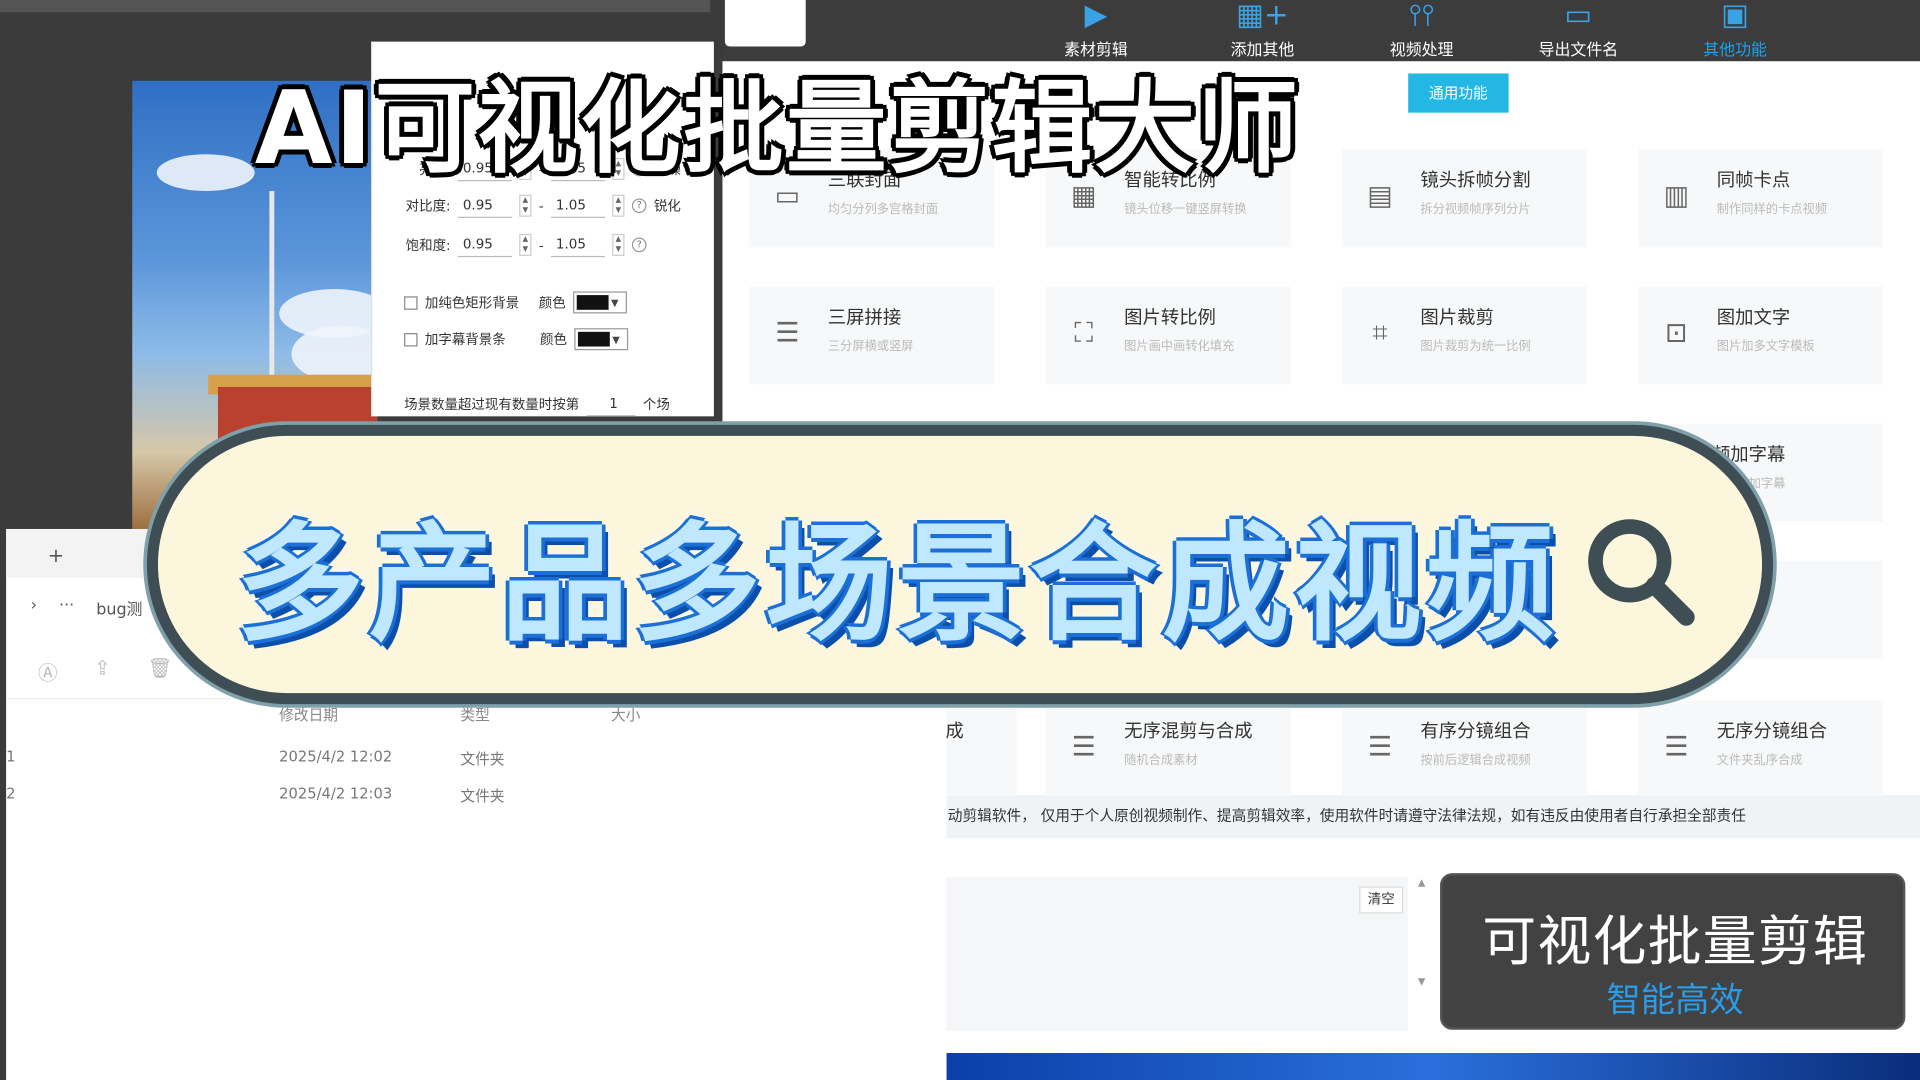 Image resolution: width=1920 pixels, height=1080 pixels. Describe the element at coordinates (765, 23) in the screenshot. I see `toolbar-white-tab` at that location.